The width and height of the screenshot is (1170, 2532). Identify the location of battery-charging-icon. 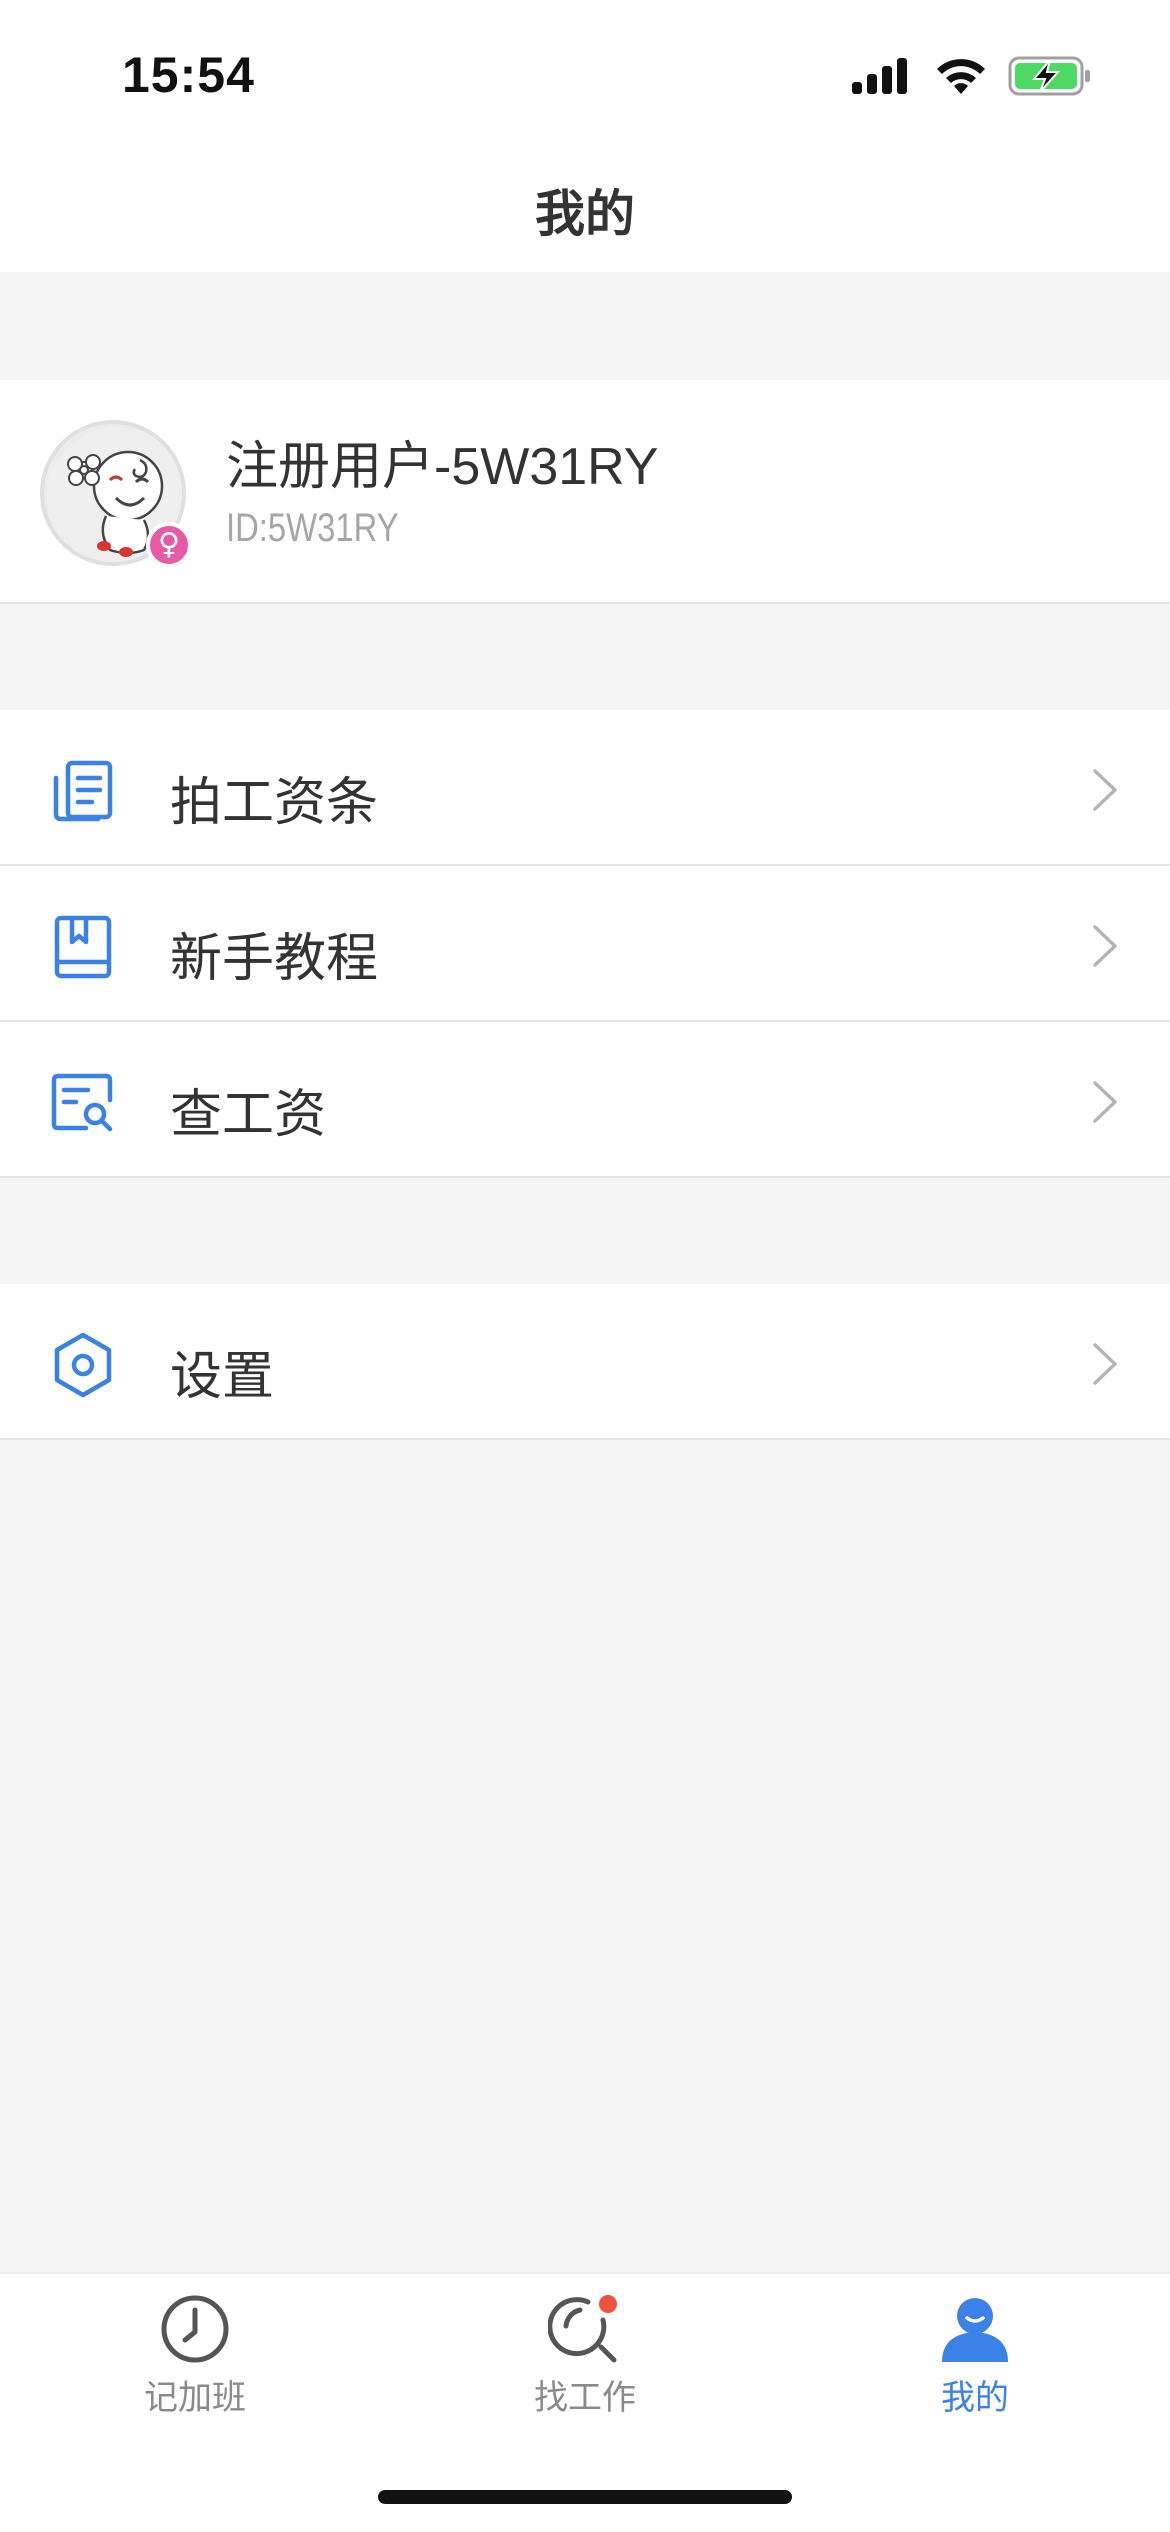
(1049, 76).